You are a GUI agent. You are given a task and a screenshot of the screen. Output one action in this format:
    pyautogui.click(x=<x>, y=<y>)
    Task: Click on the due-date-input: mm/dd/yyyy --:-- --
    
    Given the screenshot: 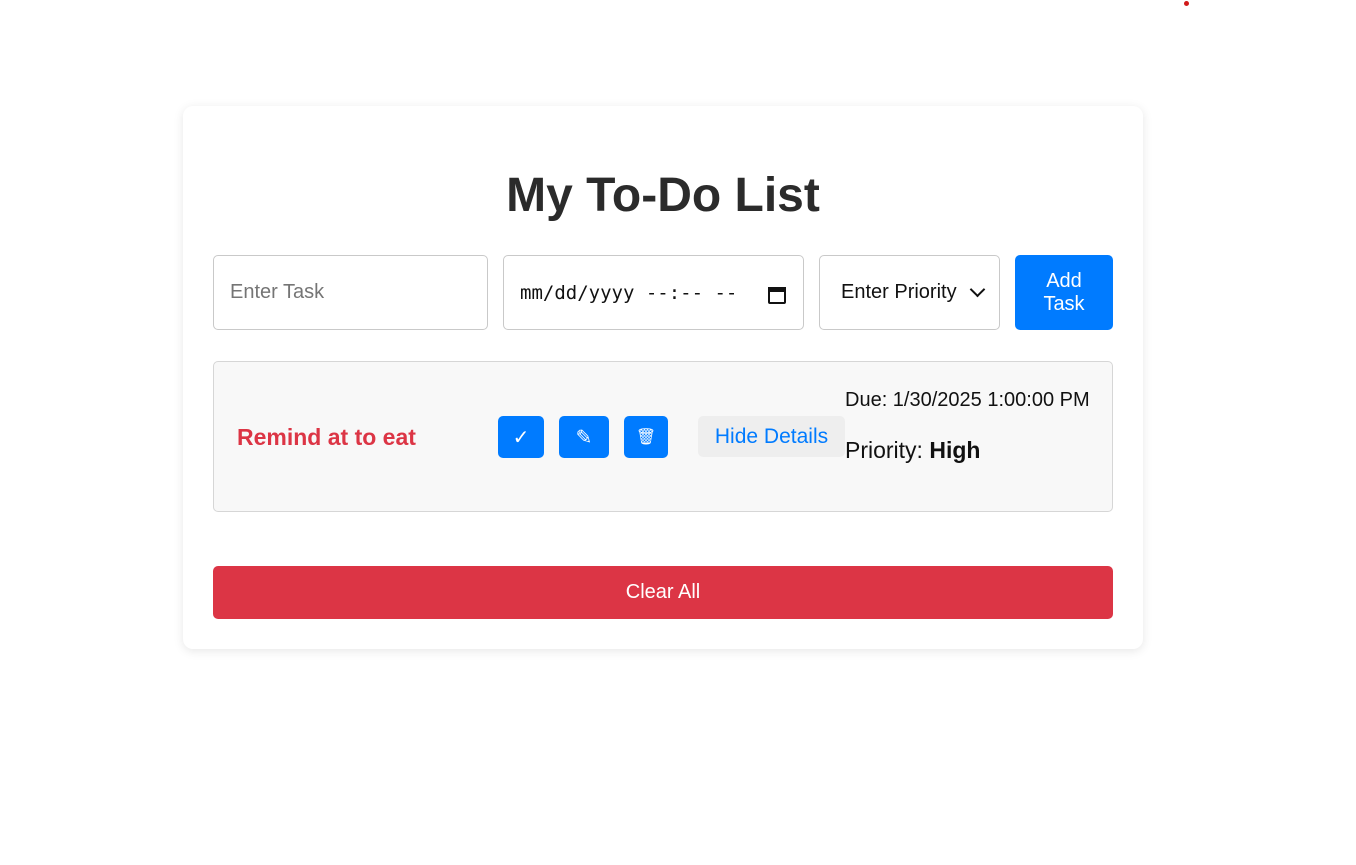 What is the action you would take?
    pyautogui.click(x=653, y=292)
    